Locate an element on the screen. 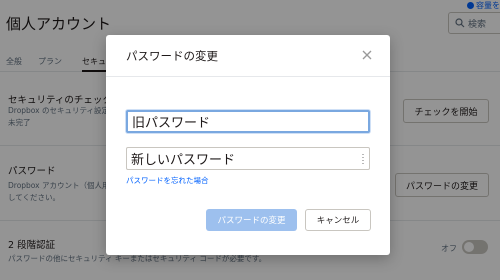 The height and width of the screenshot is (280, 500). old-password-placeholder: 旧パスワード is located at coordinates (171, 123).